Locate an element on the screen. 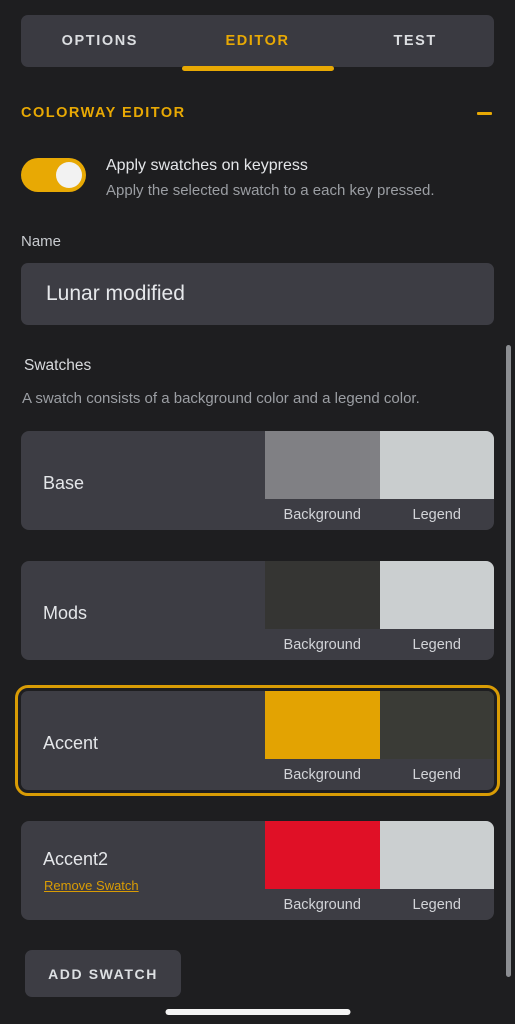 The height and width of the screenshot is (1024, 515). tab-options: OPTIONS is located at coordinates (100, 41).